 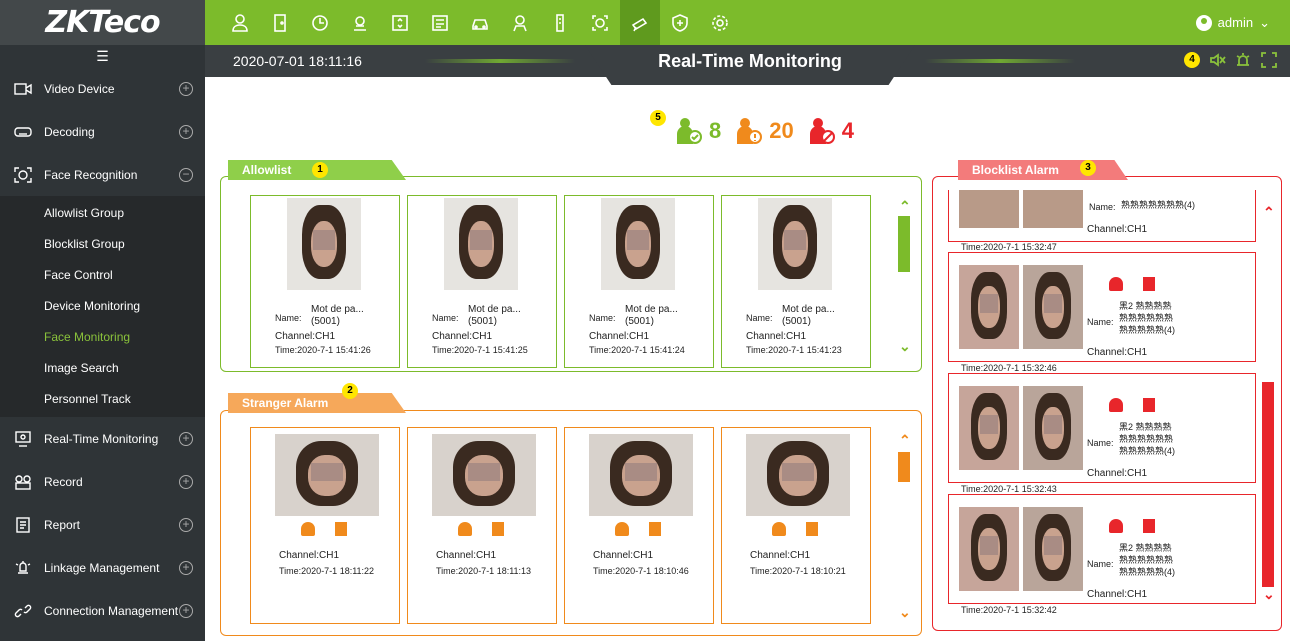 I want to click on alarm-toggle-icon, so click(x=1243, y=60).